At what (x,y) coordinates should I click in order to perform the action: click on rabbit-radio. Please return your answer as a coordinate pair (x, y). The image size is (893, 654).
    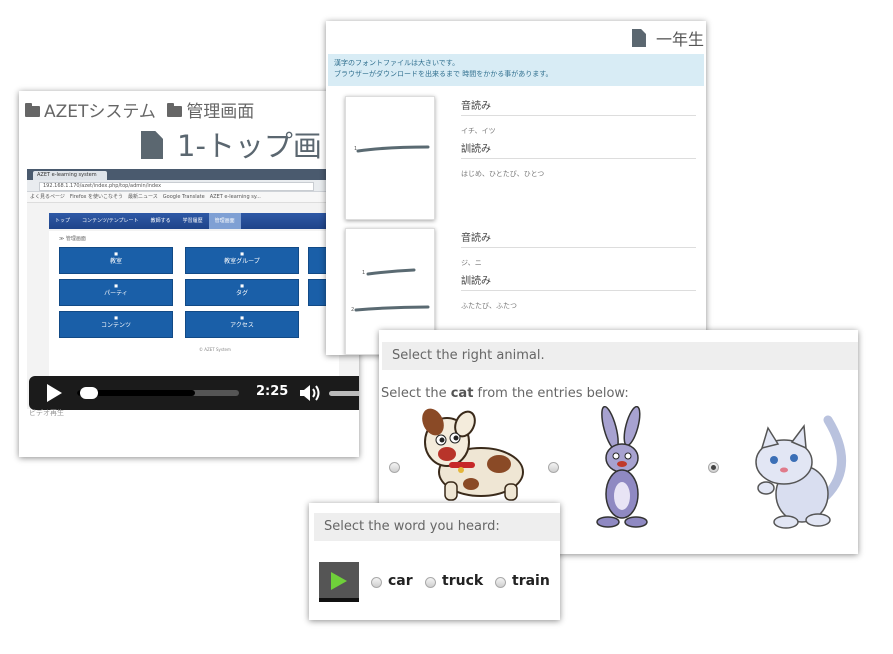
    Looking at the image, I should click on (553, 467).